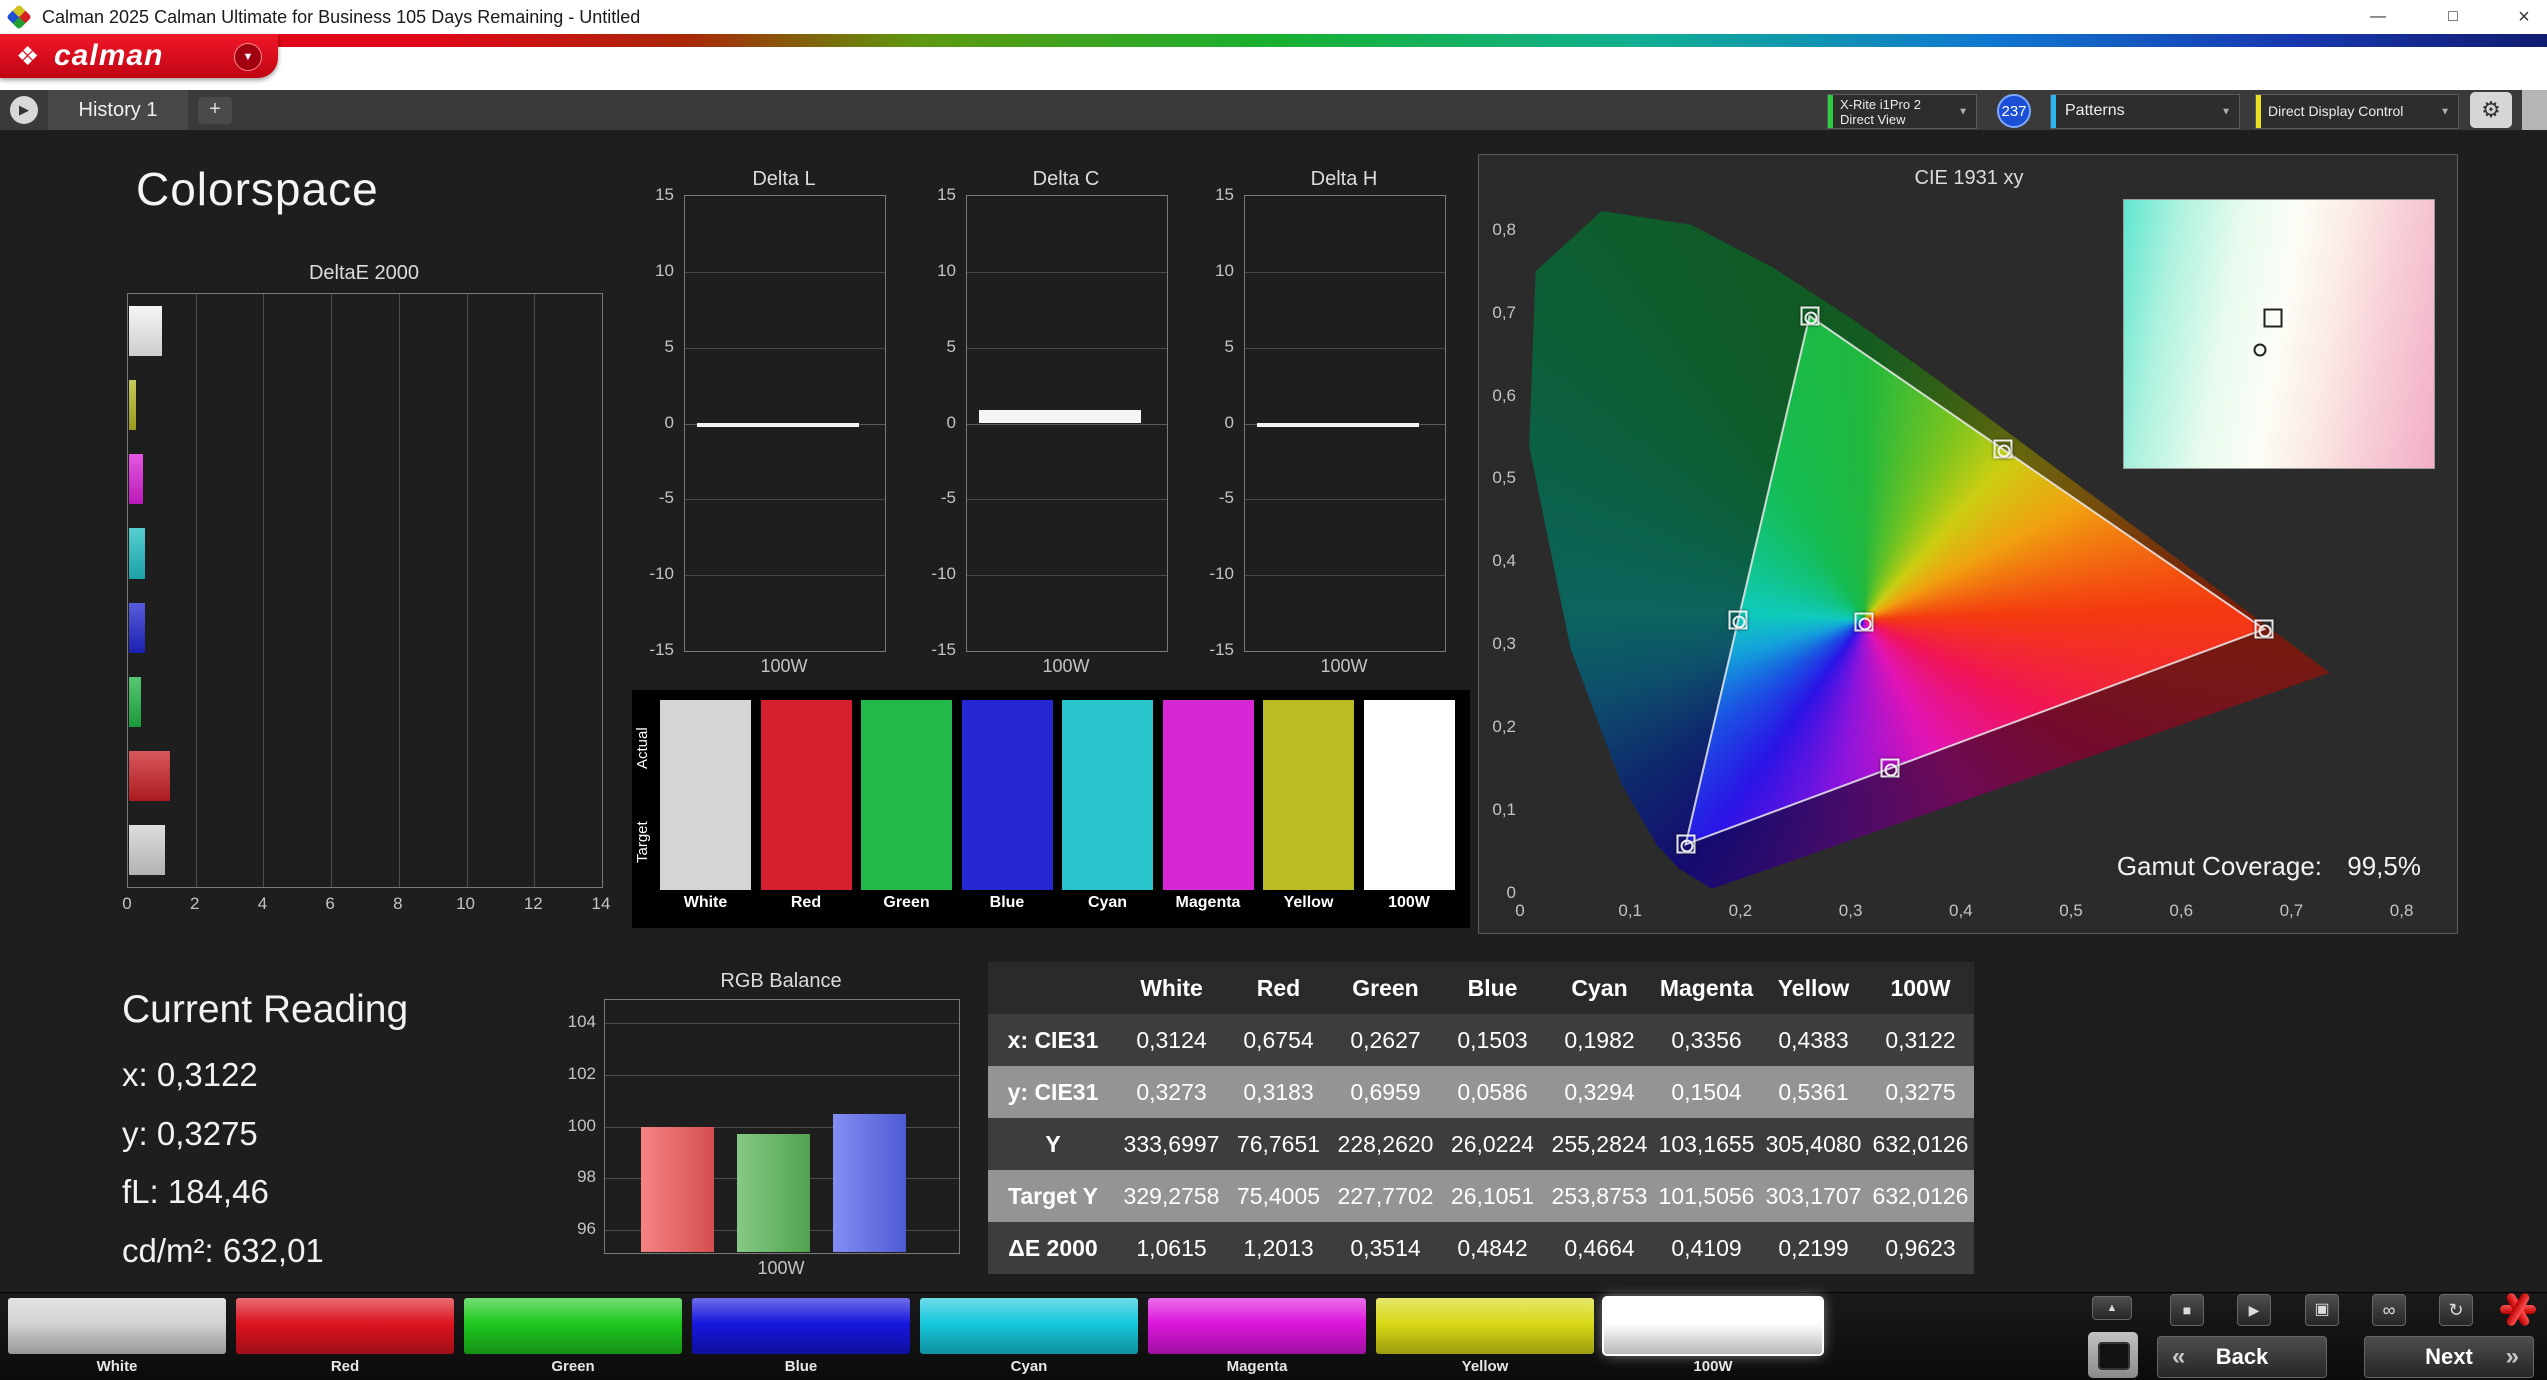 This screenshot has height=1380, width=2547. I want to click on table-row-label: x: CIE31, so click(1053, 1040).